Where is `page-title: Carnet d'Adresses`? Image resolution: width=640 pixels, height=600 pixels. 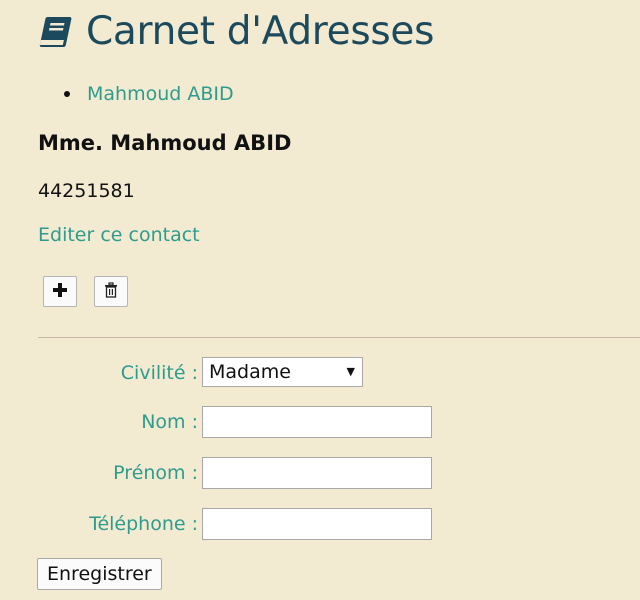
page-title: Carnet d'Adresses is located at coordinates (260, 31).